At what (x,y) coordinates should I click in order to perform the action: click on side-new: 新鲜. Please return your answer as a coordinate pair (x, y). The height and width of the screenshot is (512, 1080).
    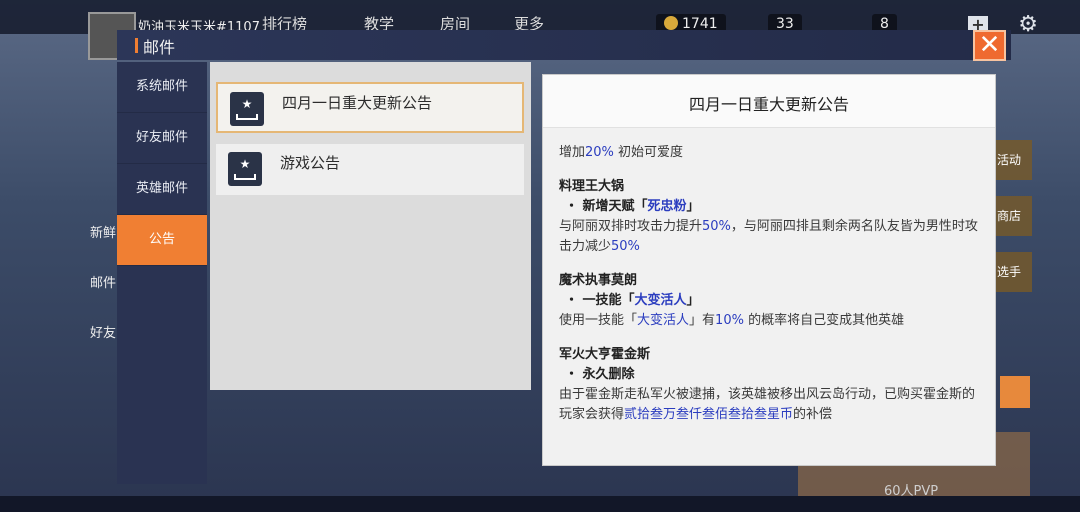
    Looking at the image, I should click on (103, 231).